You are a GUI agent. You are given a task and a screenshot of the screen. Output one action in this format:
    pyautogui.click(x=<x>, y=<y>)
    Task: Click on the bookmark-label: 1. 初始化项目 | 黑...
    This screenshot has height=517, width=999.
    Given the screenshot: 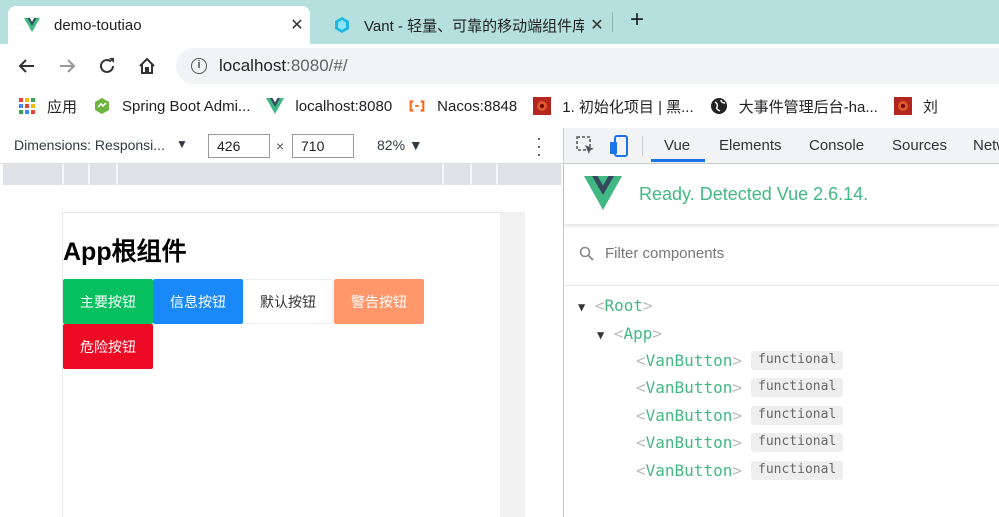 What is the action you would take?
    pyautogui.click(x=628, y=107)
    